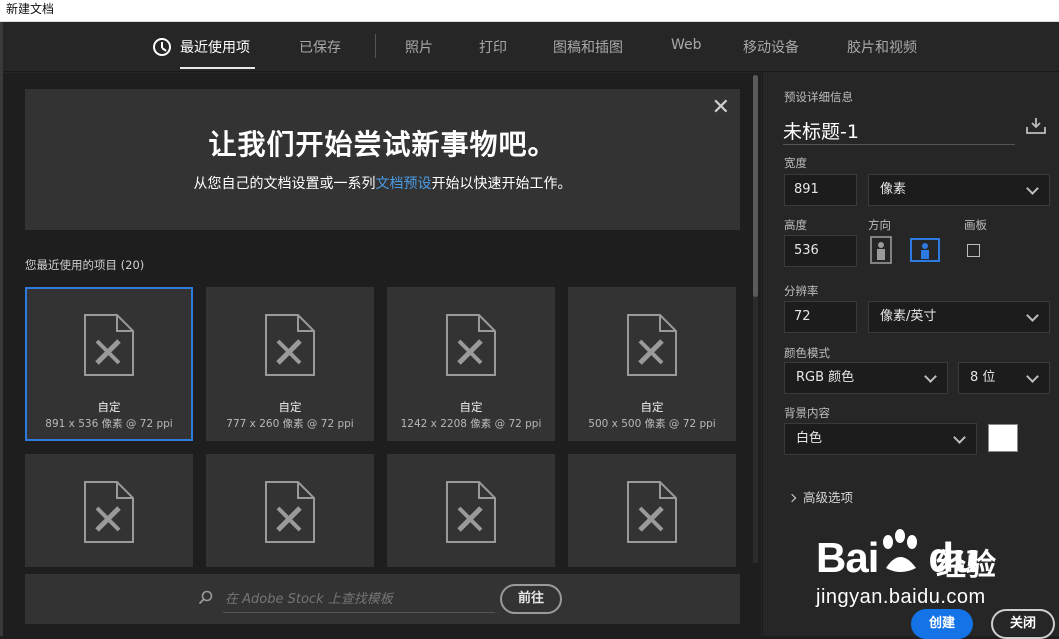 This screenshot has height=639, width=1059. I want to click on tab-print: 打印, so click(493, 47).